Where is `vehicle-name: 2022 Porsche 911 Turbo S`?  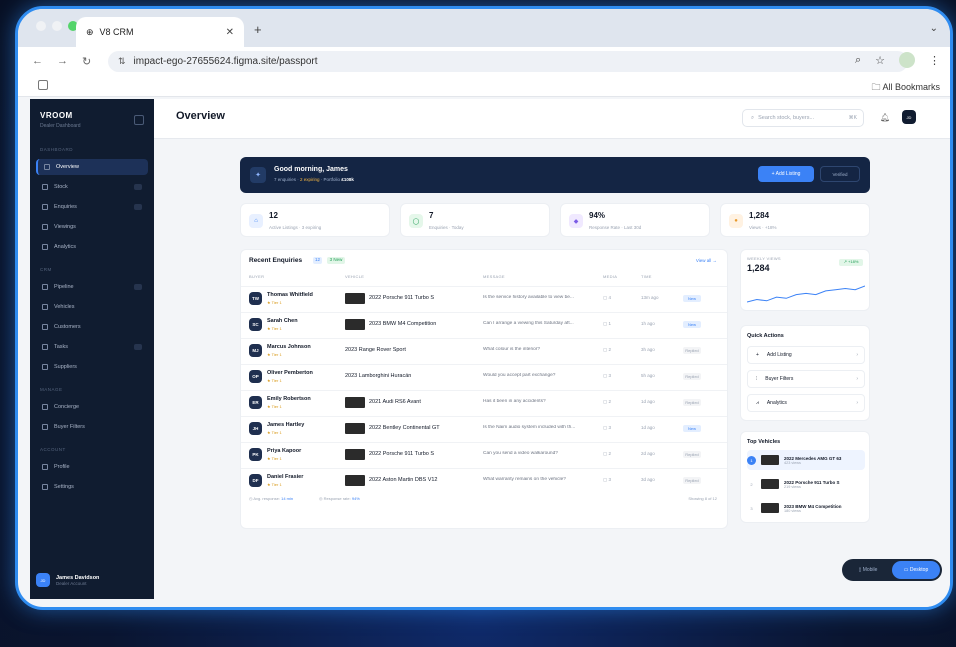 vehicle-name: 2022 Porsche 911 Turbo S is located at coordinates (812, 482).